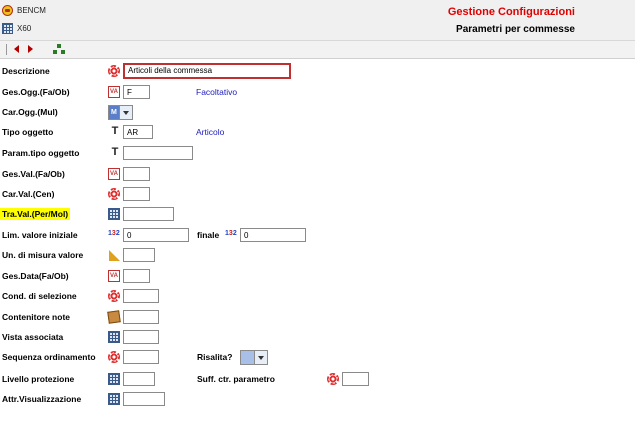 This screenshot has width=635, height=435. I want to click on car-ogg-select: M, so click(120, 112).